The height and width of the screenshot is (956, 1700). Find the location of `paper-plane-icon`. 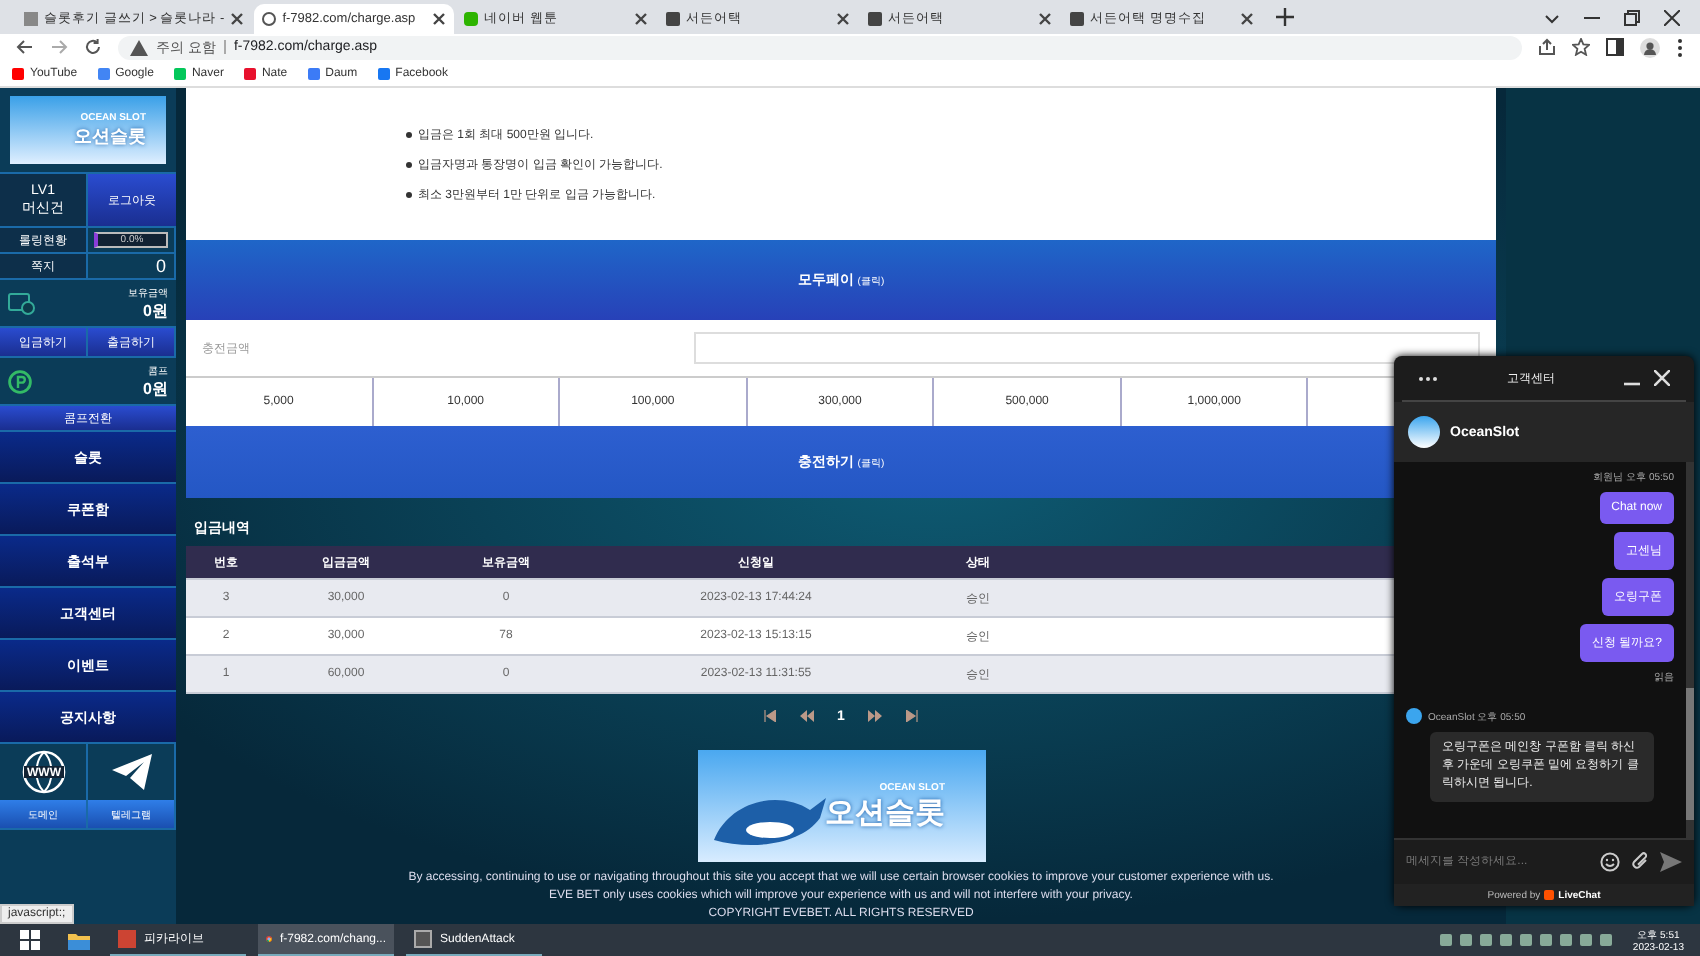

paper-plane-icon is located at coordinates (131, 772).